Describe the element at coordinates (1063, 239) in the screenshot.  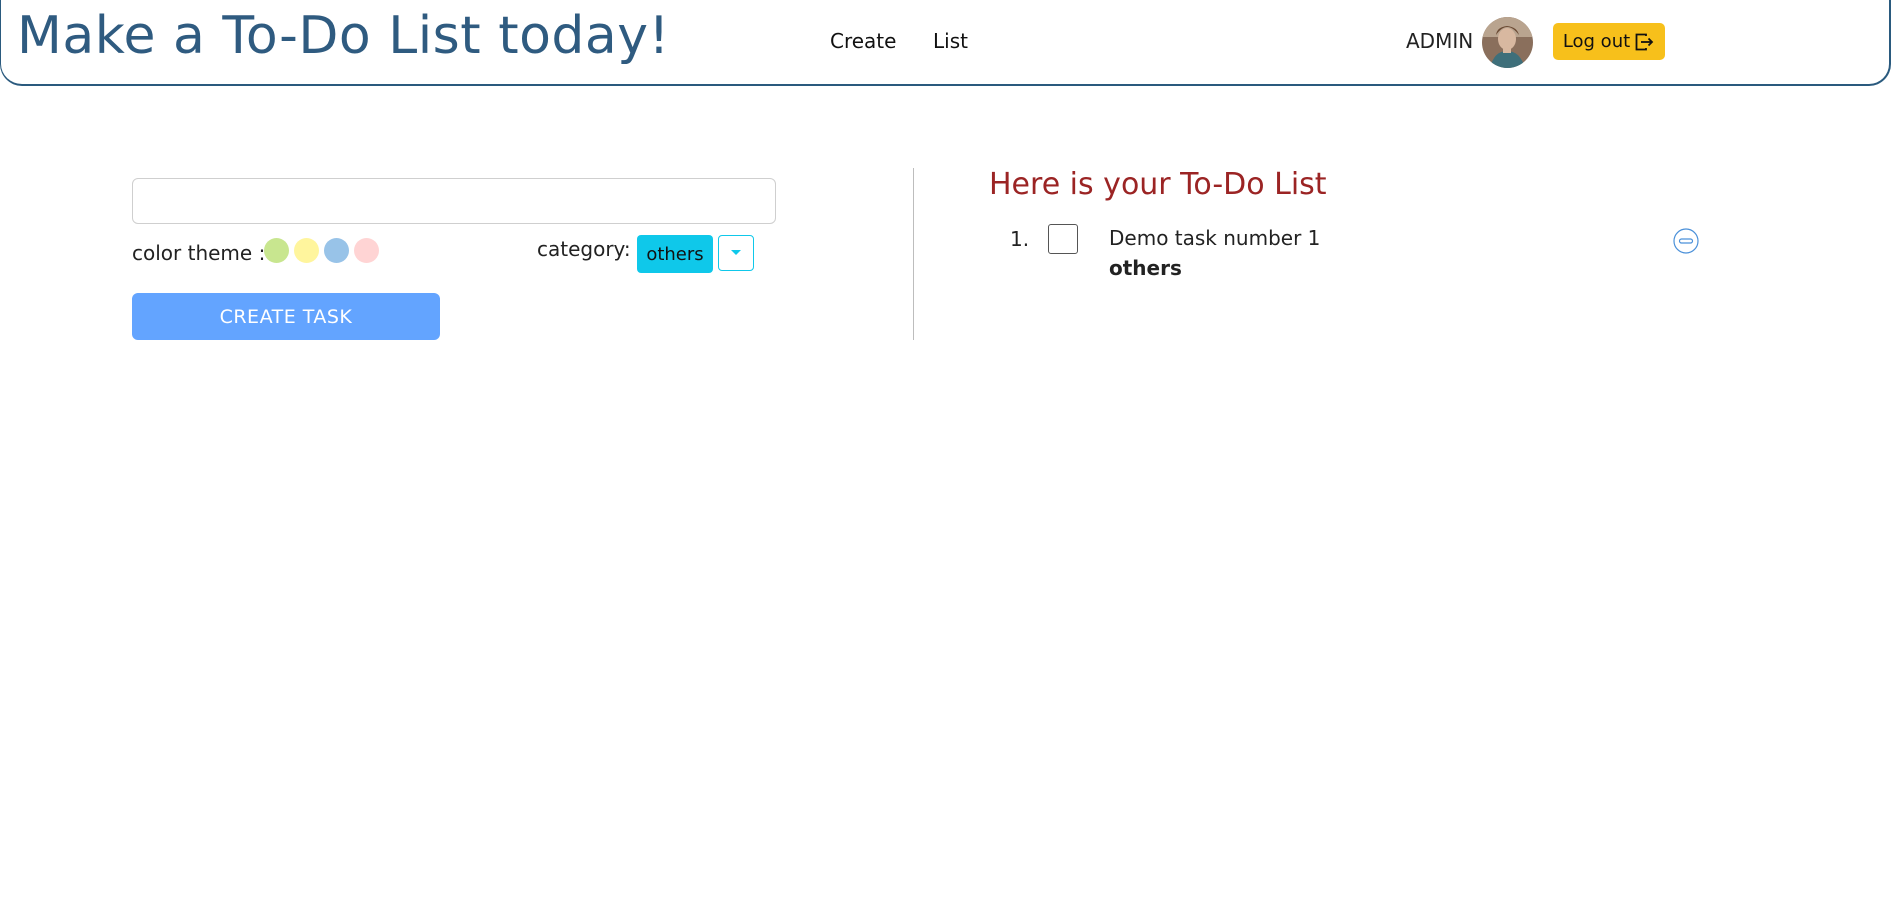
I see `task-checkbox` at that location.